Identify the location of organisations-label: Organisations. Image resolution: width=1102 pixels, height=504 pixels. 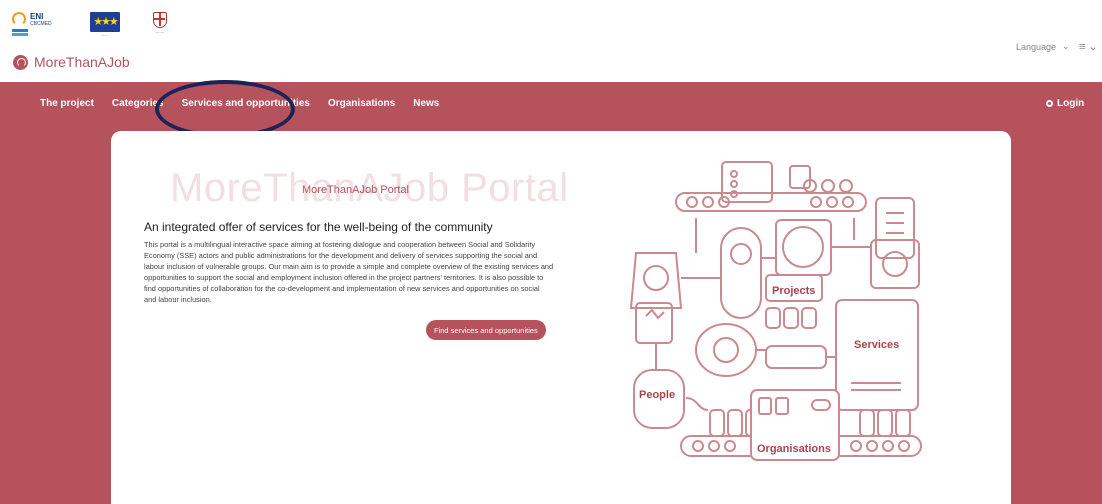
(794, 449).